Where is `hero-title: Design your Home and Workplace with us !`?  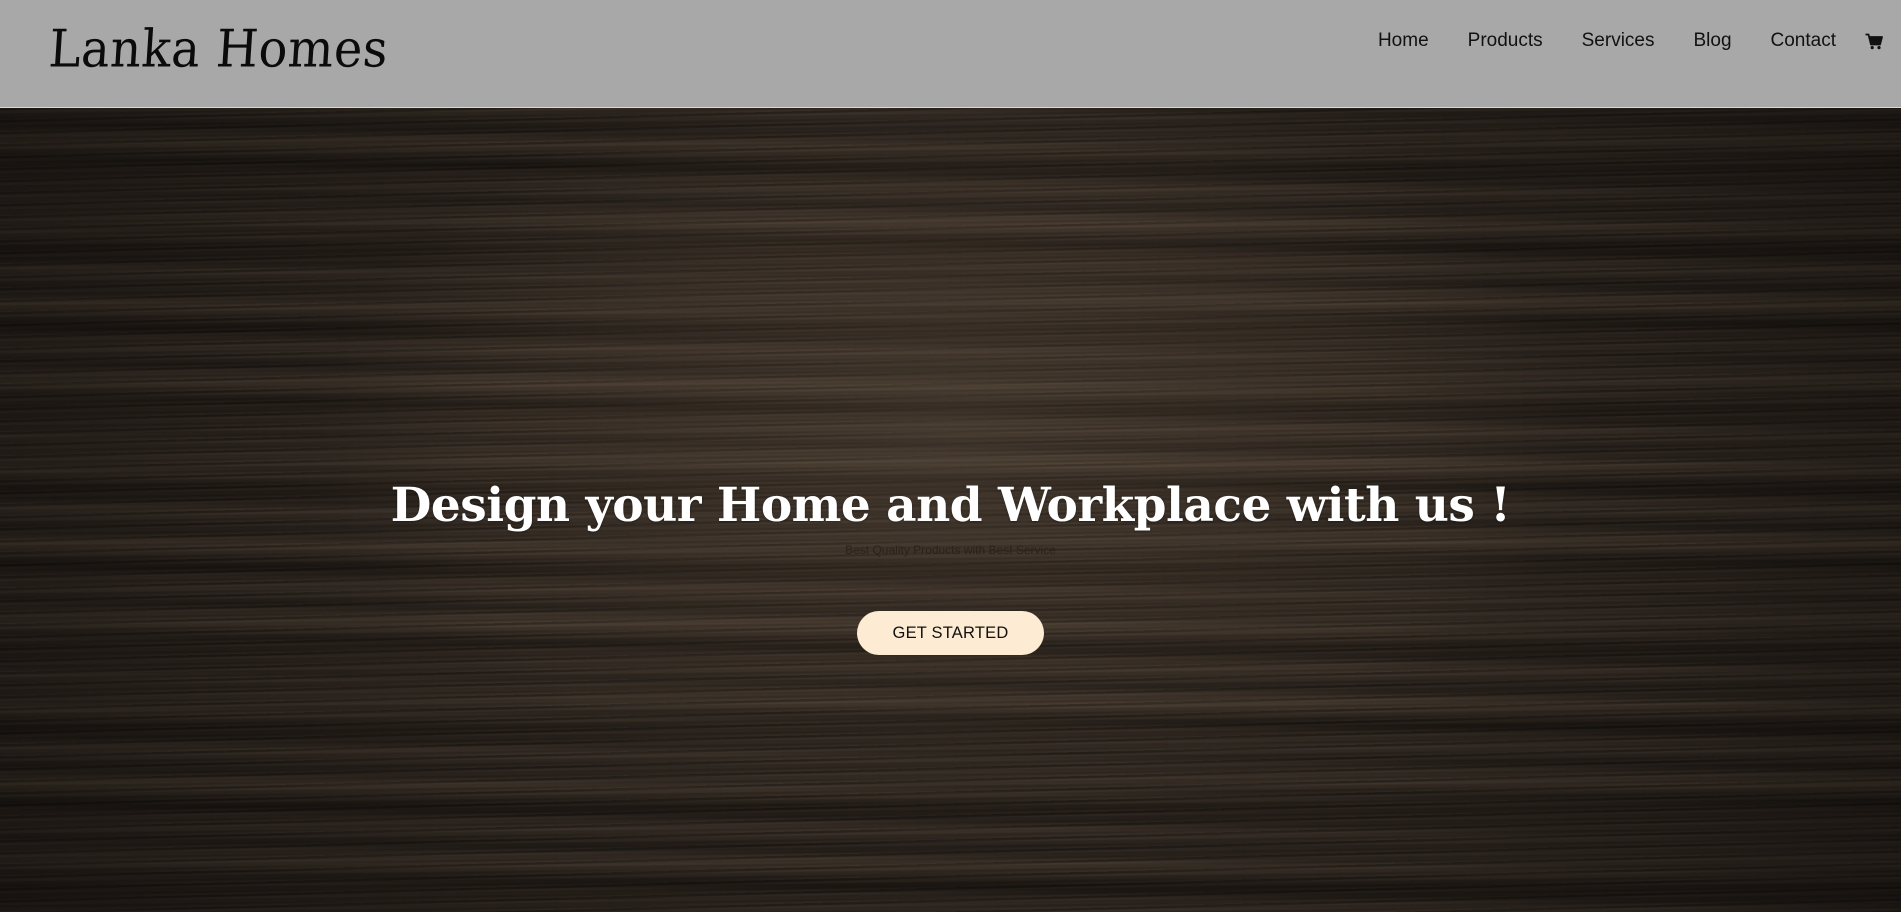
hero-title: Design your Home and Workplace with us ! is located at coordinates (950, 505).